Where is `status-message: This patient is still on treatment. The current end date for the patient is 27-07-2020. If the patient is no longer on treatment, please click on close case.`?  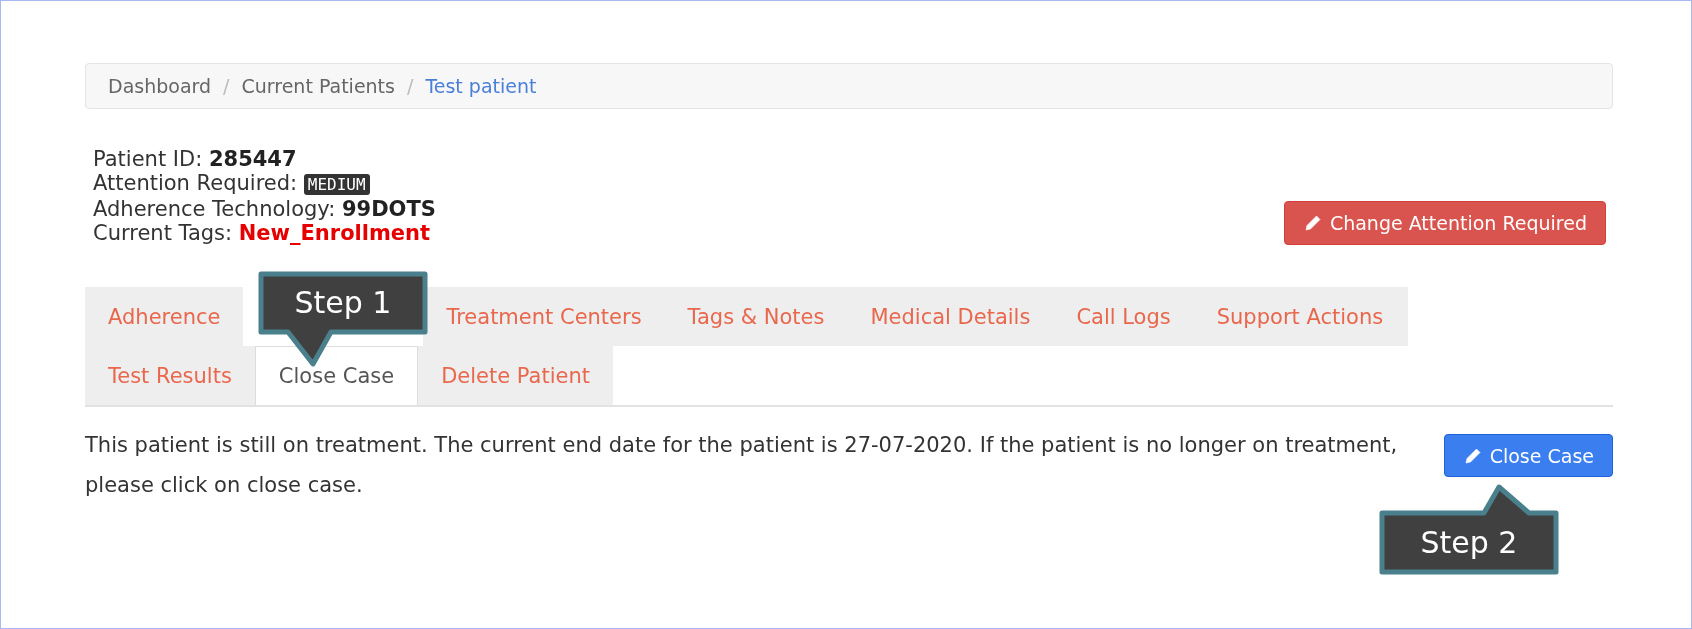
status-message: This patient is still on treatment. The current end date for the patient is 27-07-2020. If the patient is no longer on treatment, please click on close case. is located at coordinates (742, 465).